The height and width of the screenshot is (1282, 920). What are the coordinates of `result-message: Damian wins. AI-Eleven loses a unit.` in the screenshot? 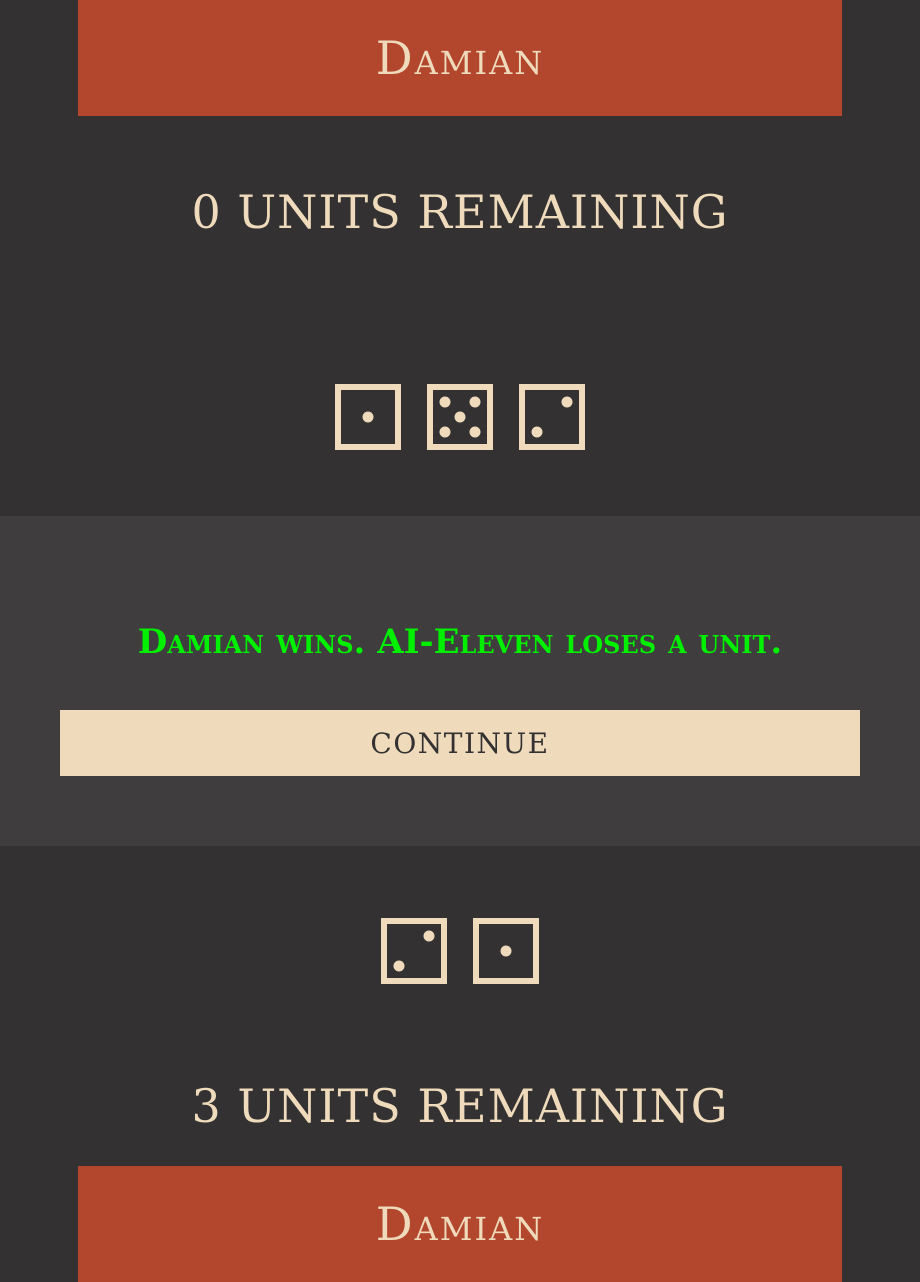 It's located at (460, 642).